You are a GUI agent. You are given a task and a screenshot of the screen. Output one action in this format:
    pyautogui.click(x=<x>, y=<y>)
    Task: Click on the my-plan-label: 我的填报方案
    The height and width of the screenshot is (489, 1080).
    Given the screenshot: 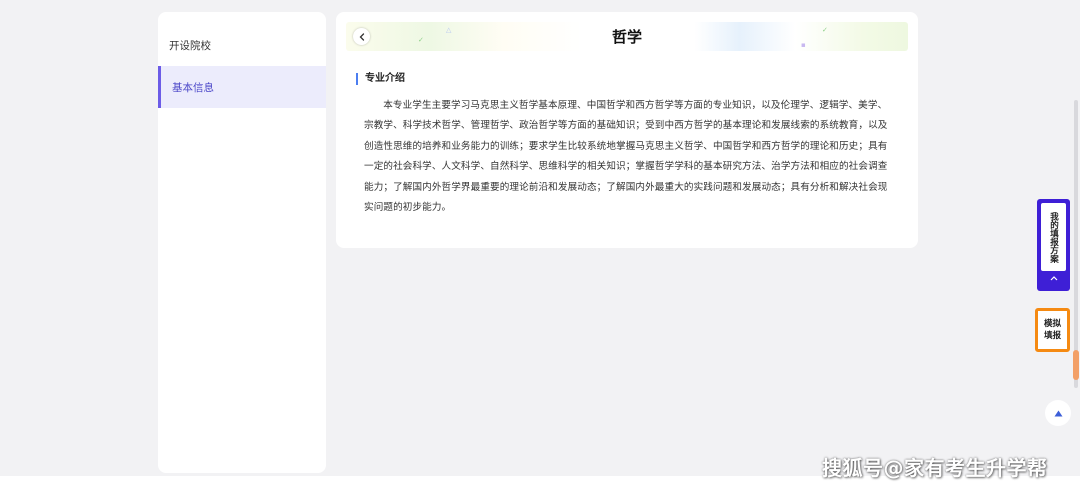 What is the action you would take?
    pyautogui.click(x=1053, y=237)
    